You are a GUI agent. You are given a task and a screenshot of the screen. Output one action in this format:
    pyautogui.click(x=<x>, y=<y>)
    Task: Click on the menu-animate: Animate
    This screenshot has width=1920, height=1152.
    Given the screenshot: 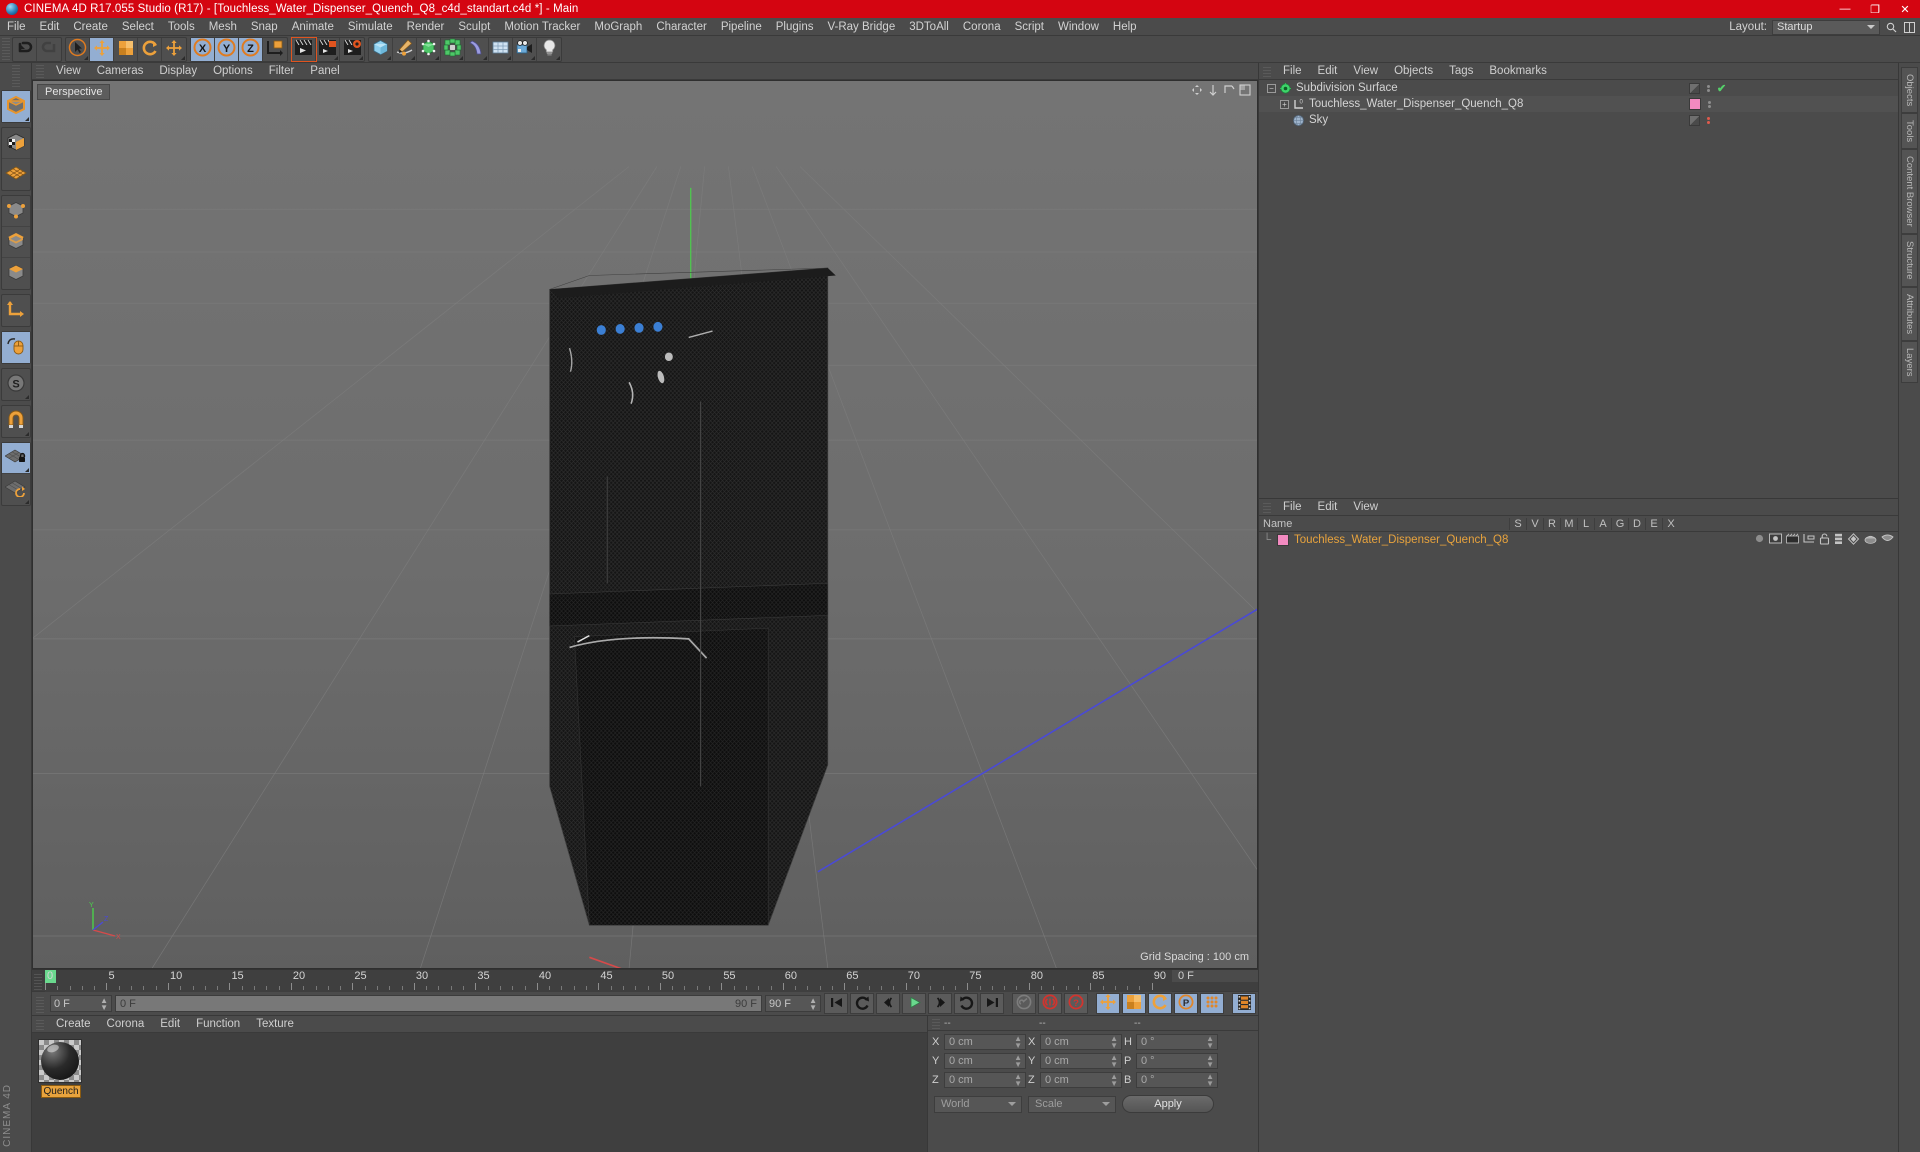 What is the action you would take?
    pyautogui.click(x=313, y=27)
    